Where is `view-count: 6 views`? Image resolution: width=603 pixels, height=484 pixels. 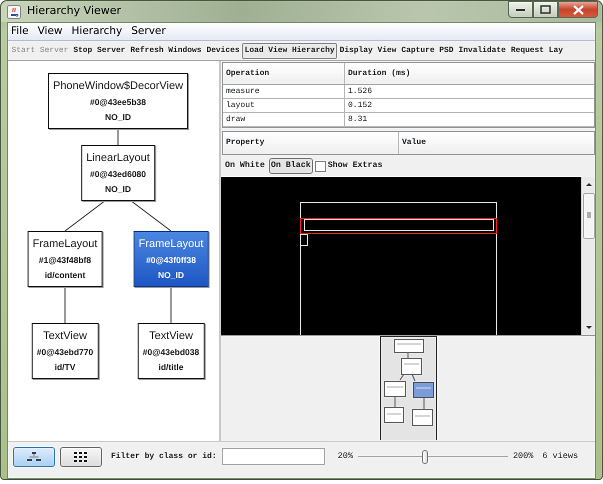 view-count: 6 views is located at coordinates (560, 456).